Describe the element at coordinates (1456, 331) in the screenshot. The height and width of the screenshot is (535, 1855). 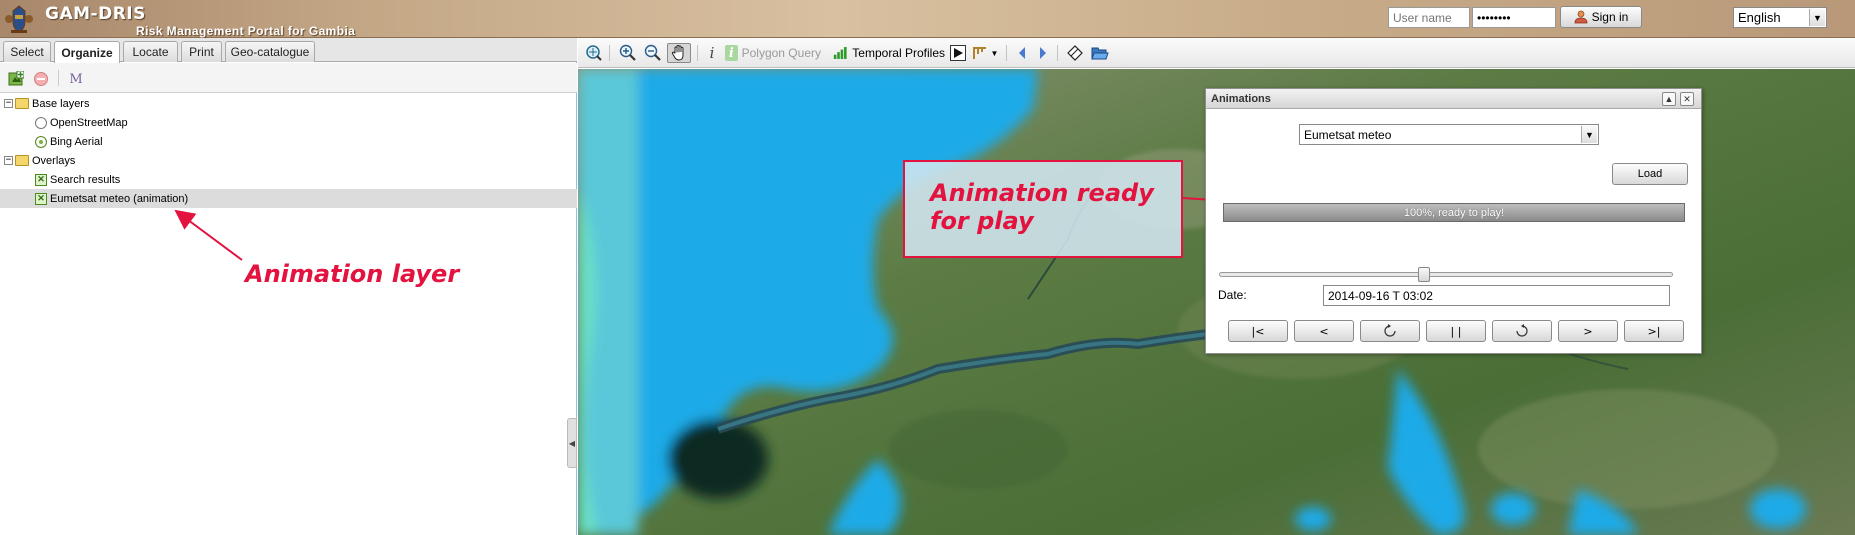
I see `pause-button: | |` at that location.